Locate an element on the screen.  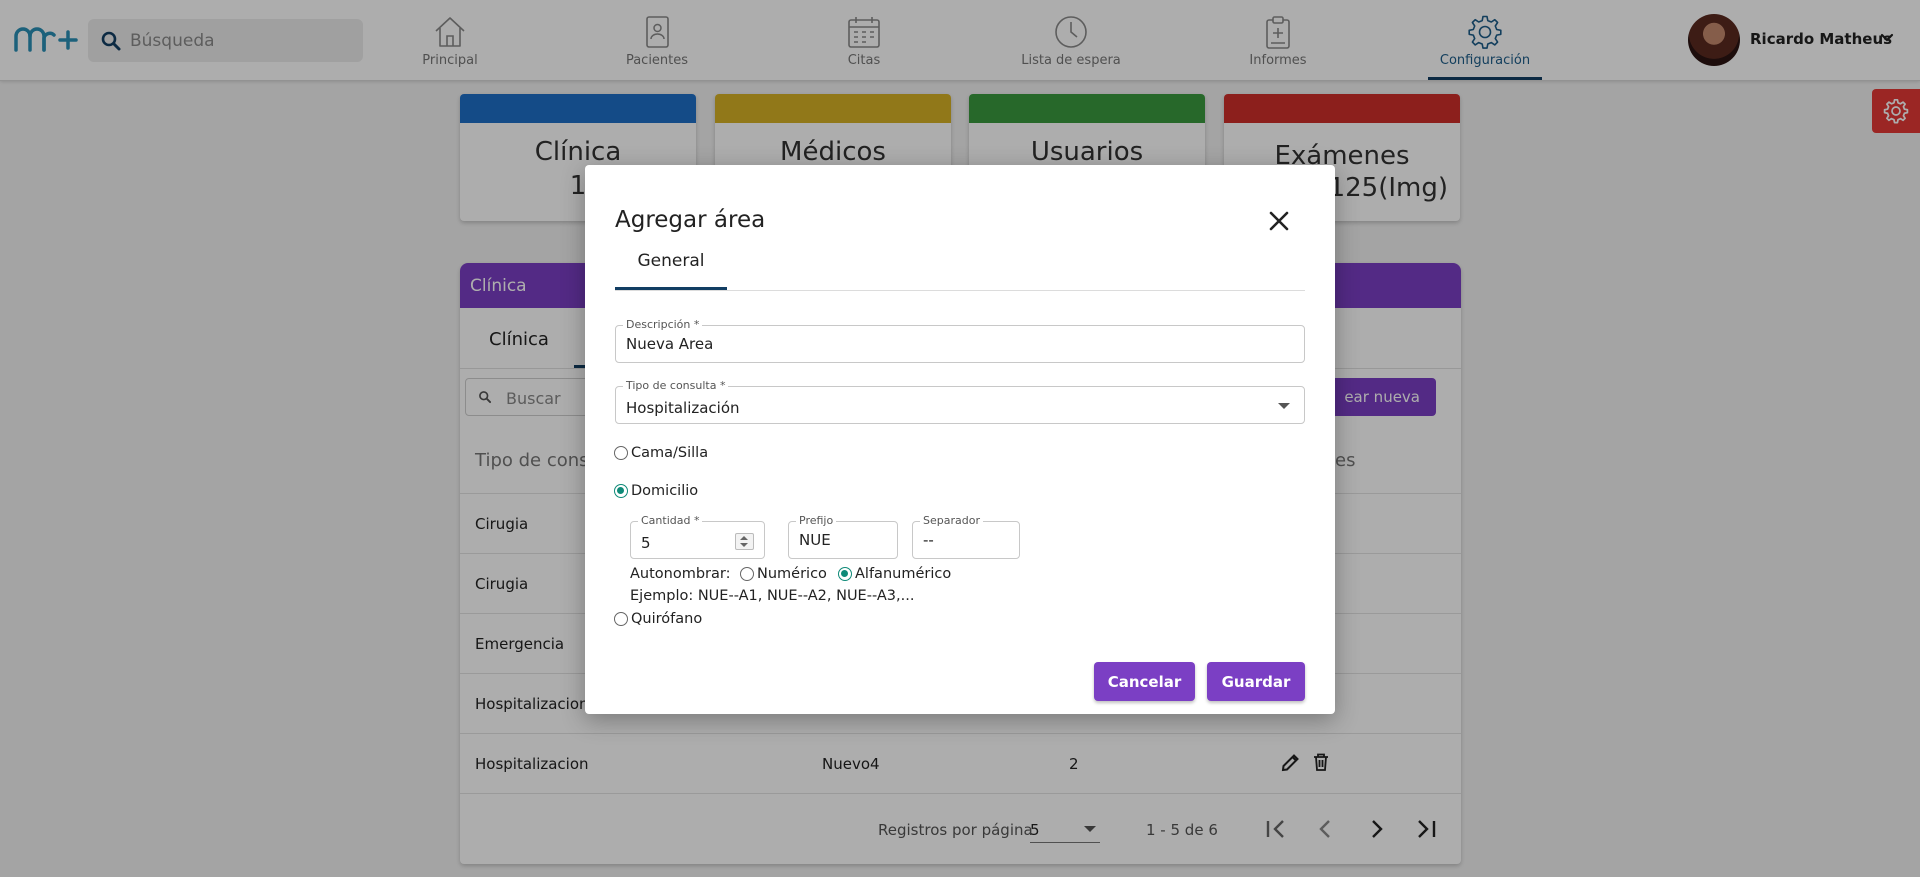
radio-label: Cama/Silla is located at coordinates (670, 453).